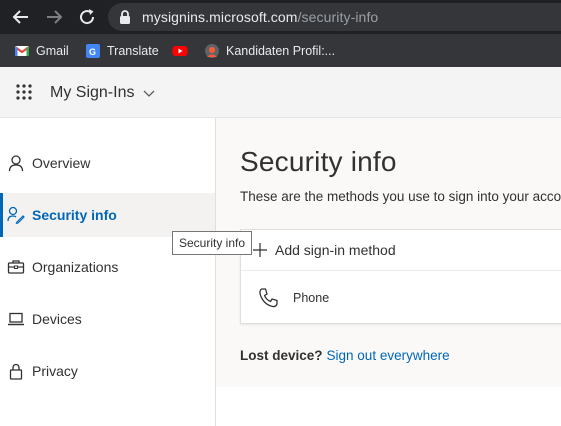 The image size is (561, 426). Describe the element at coordinates (107, 319) in the screenshot. I see `sidebar-item-devices: Devices` at that location.